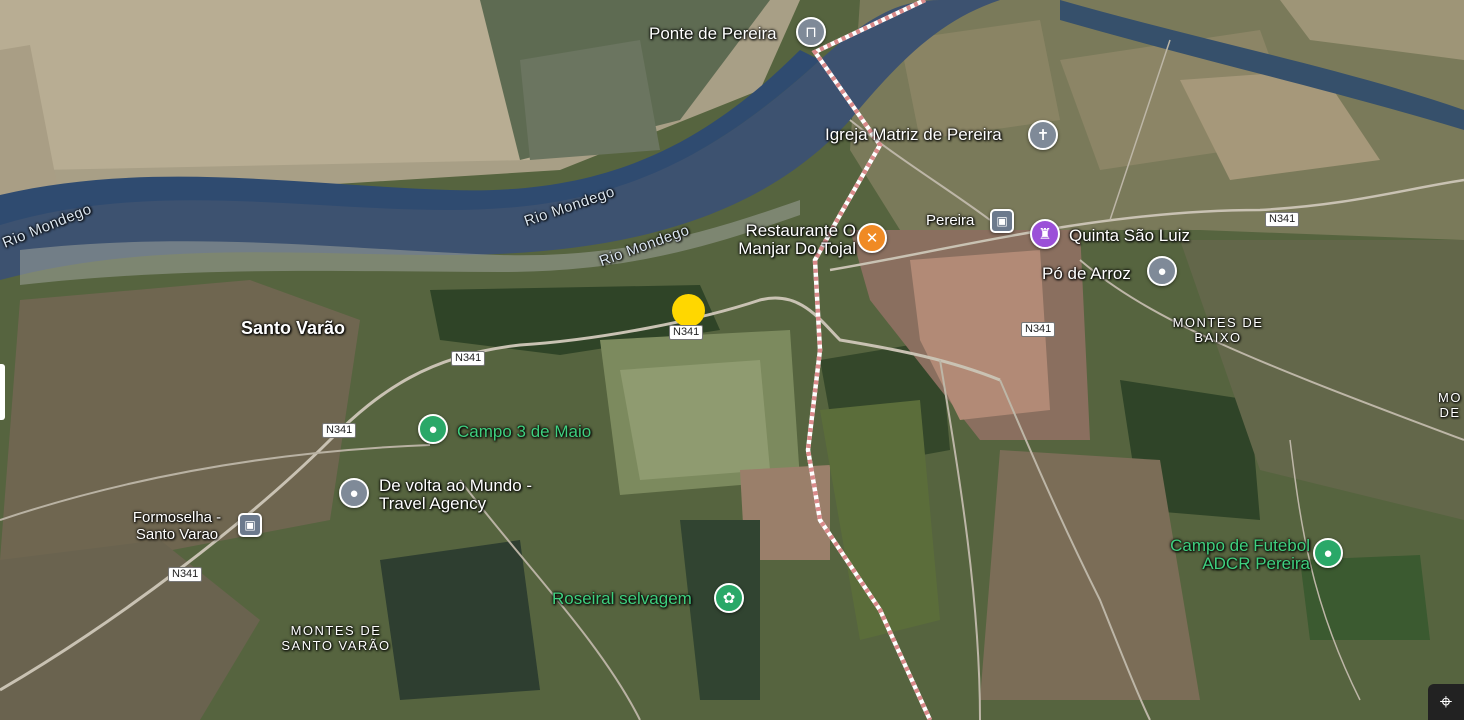  What do you see at coordinates (913, 134) in the screenshot?
I see `poi-label-igreja-matriz: Igreja Matriz de Pereira` at bounding box center [913, 134].